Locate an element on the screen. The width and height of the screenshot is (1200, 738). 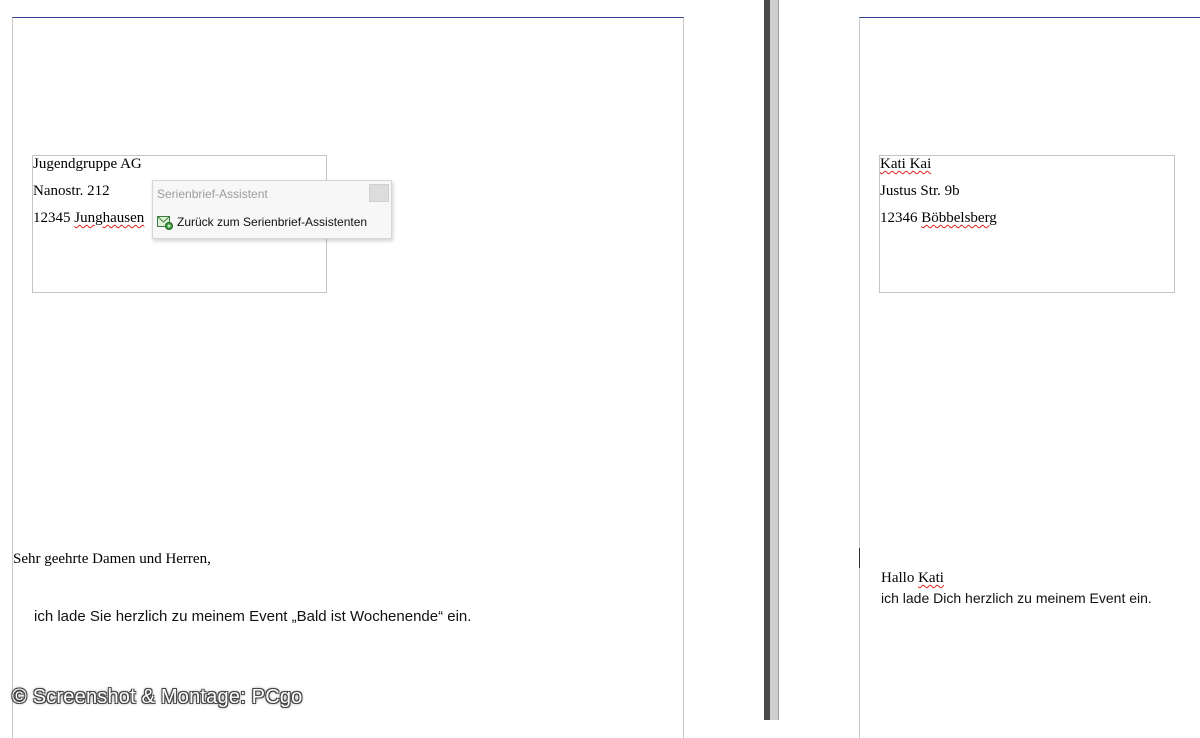
address-line-city: 12345 Junghausen is located at coordinates (88, 218).